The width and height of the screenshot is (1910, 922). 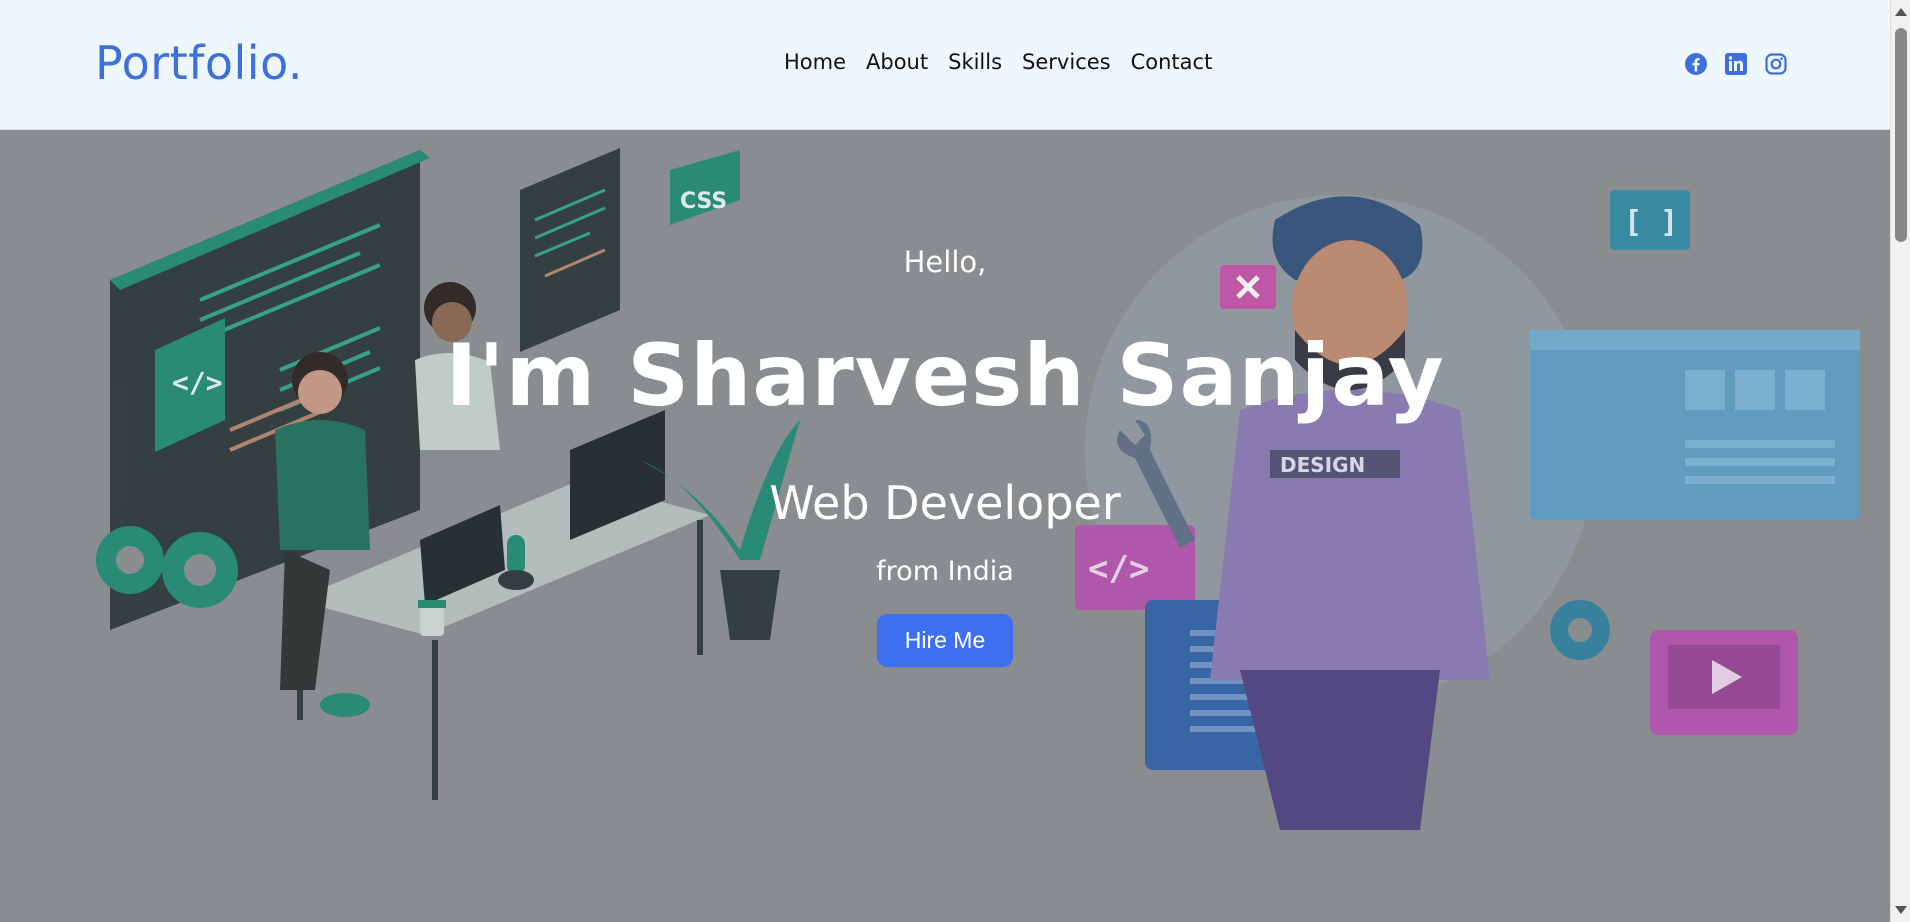 I want to click on social-links, so click(x=1736, y=64).